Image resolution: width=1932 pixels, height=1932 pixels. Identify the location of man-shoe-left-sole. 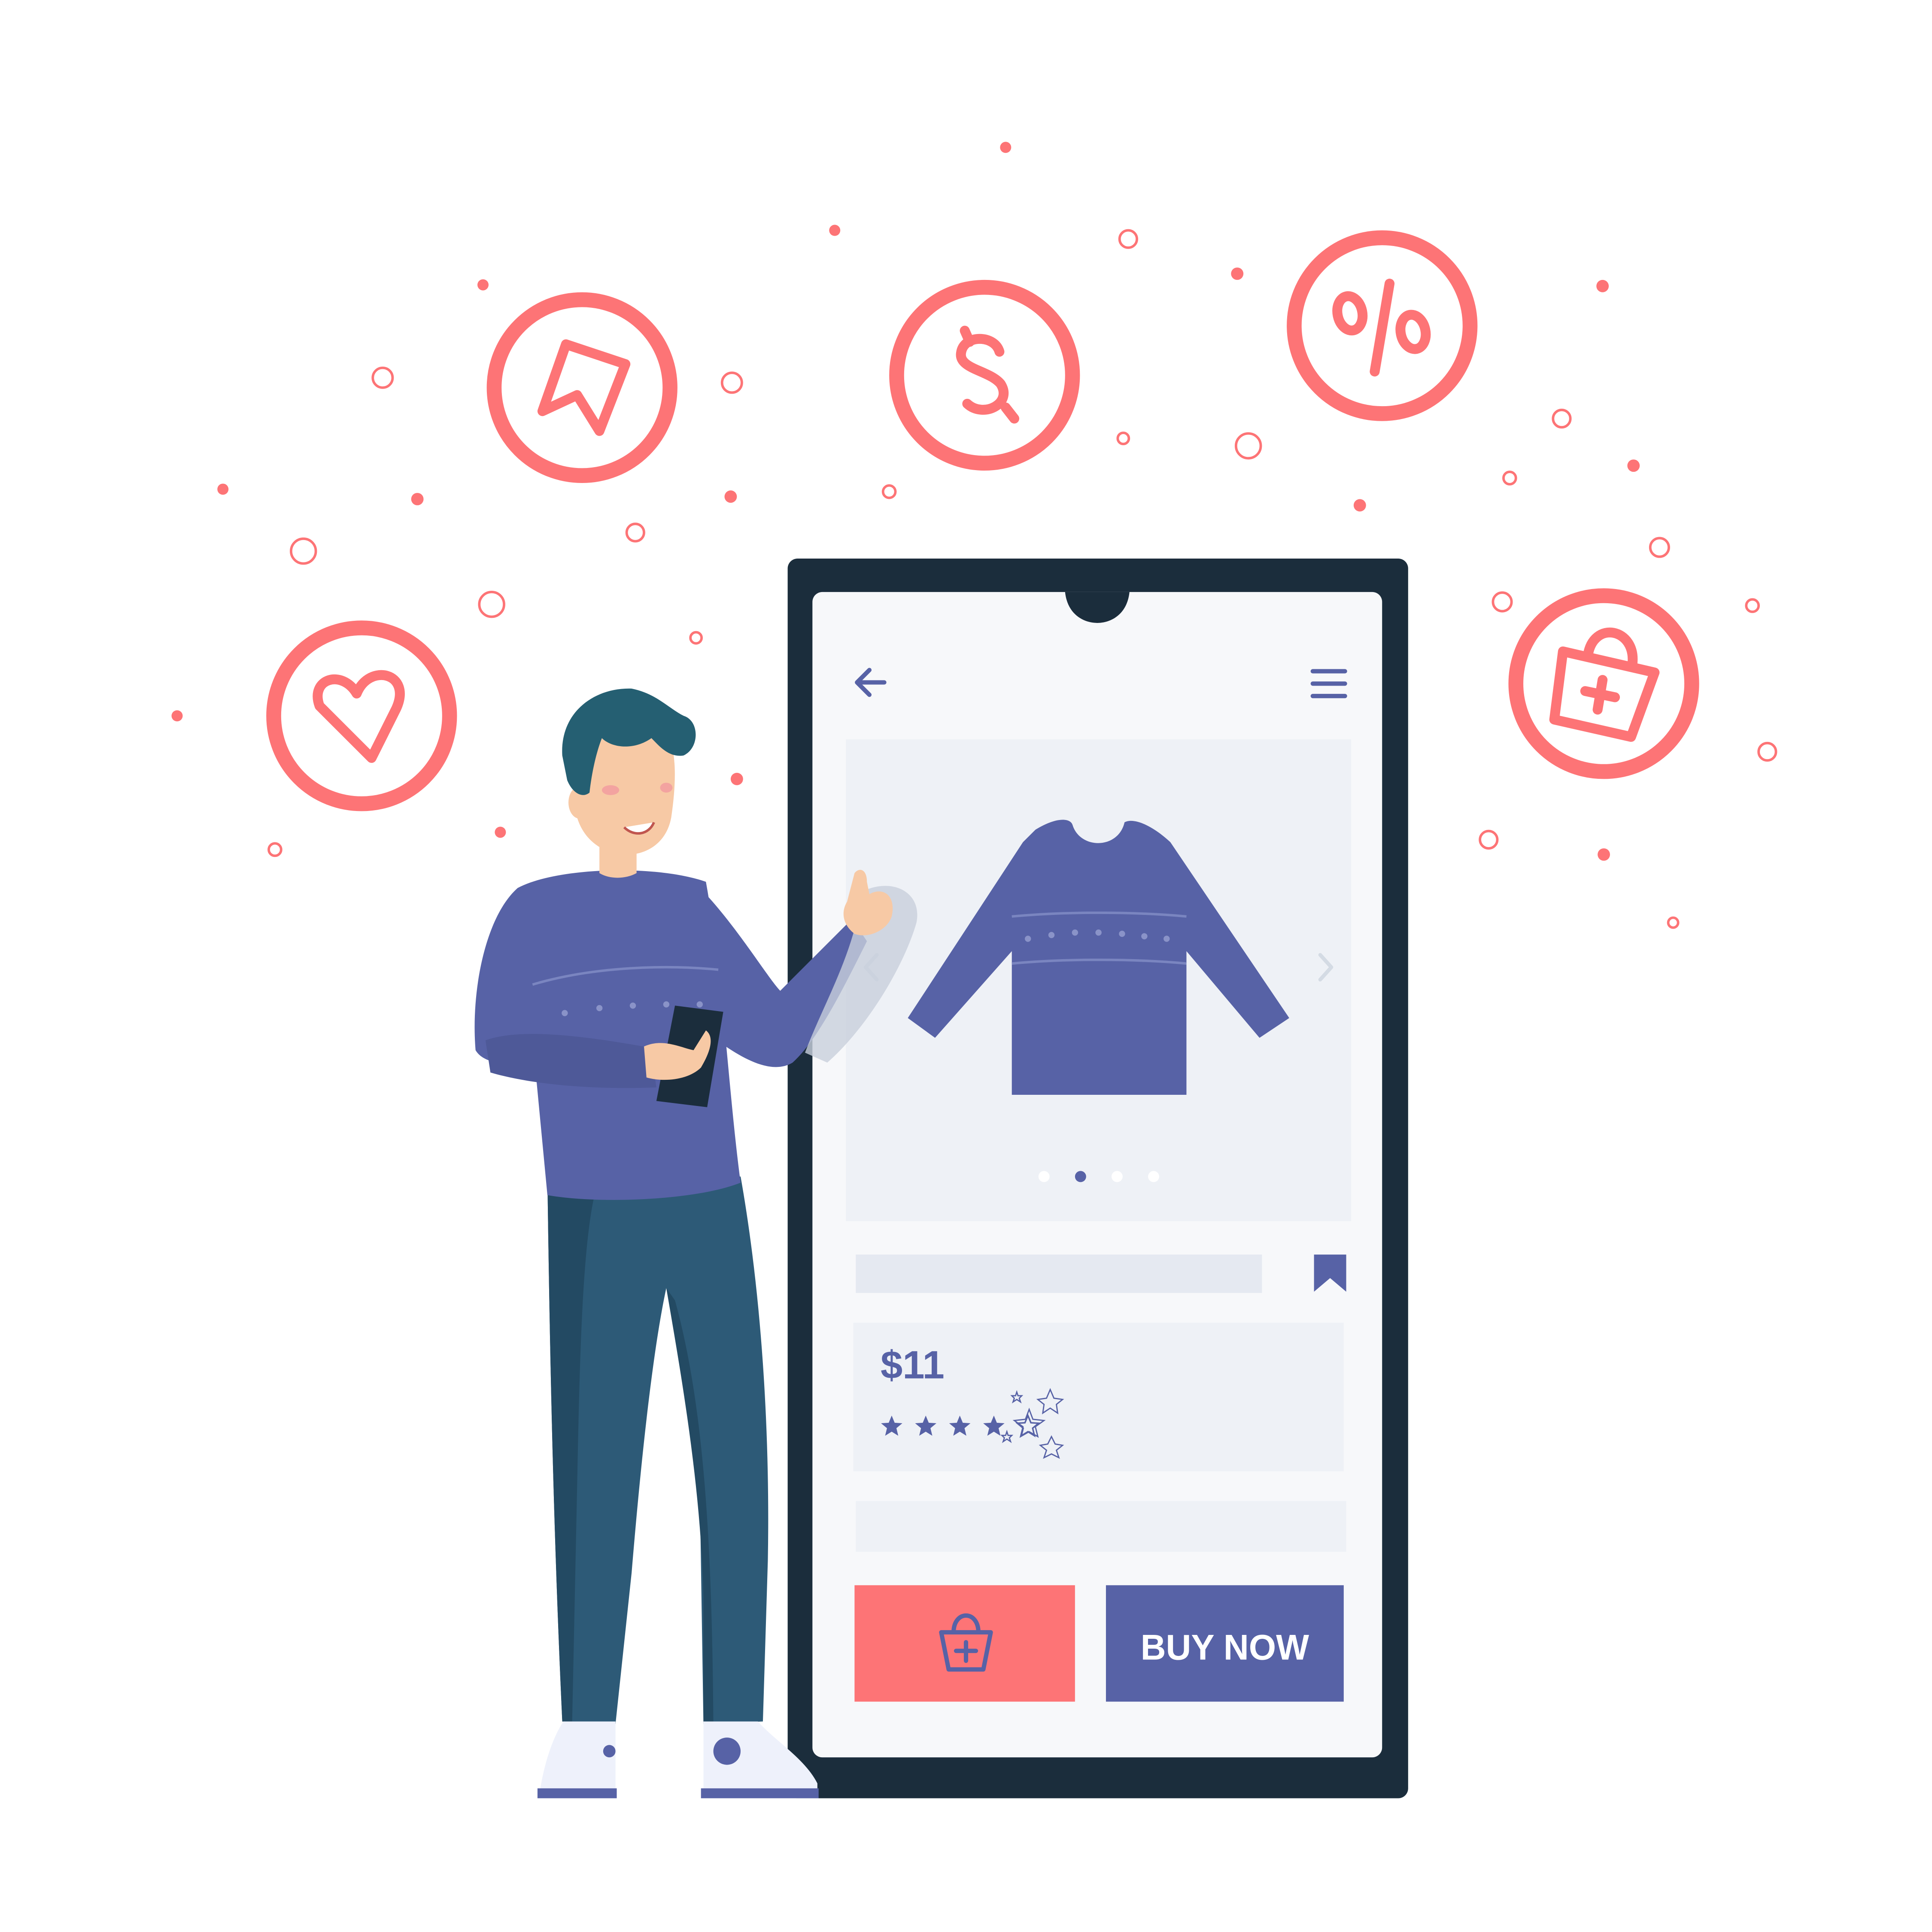
(577, 1793).